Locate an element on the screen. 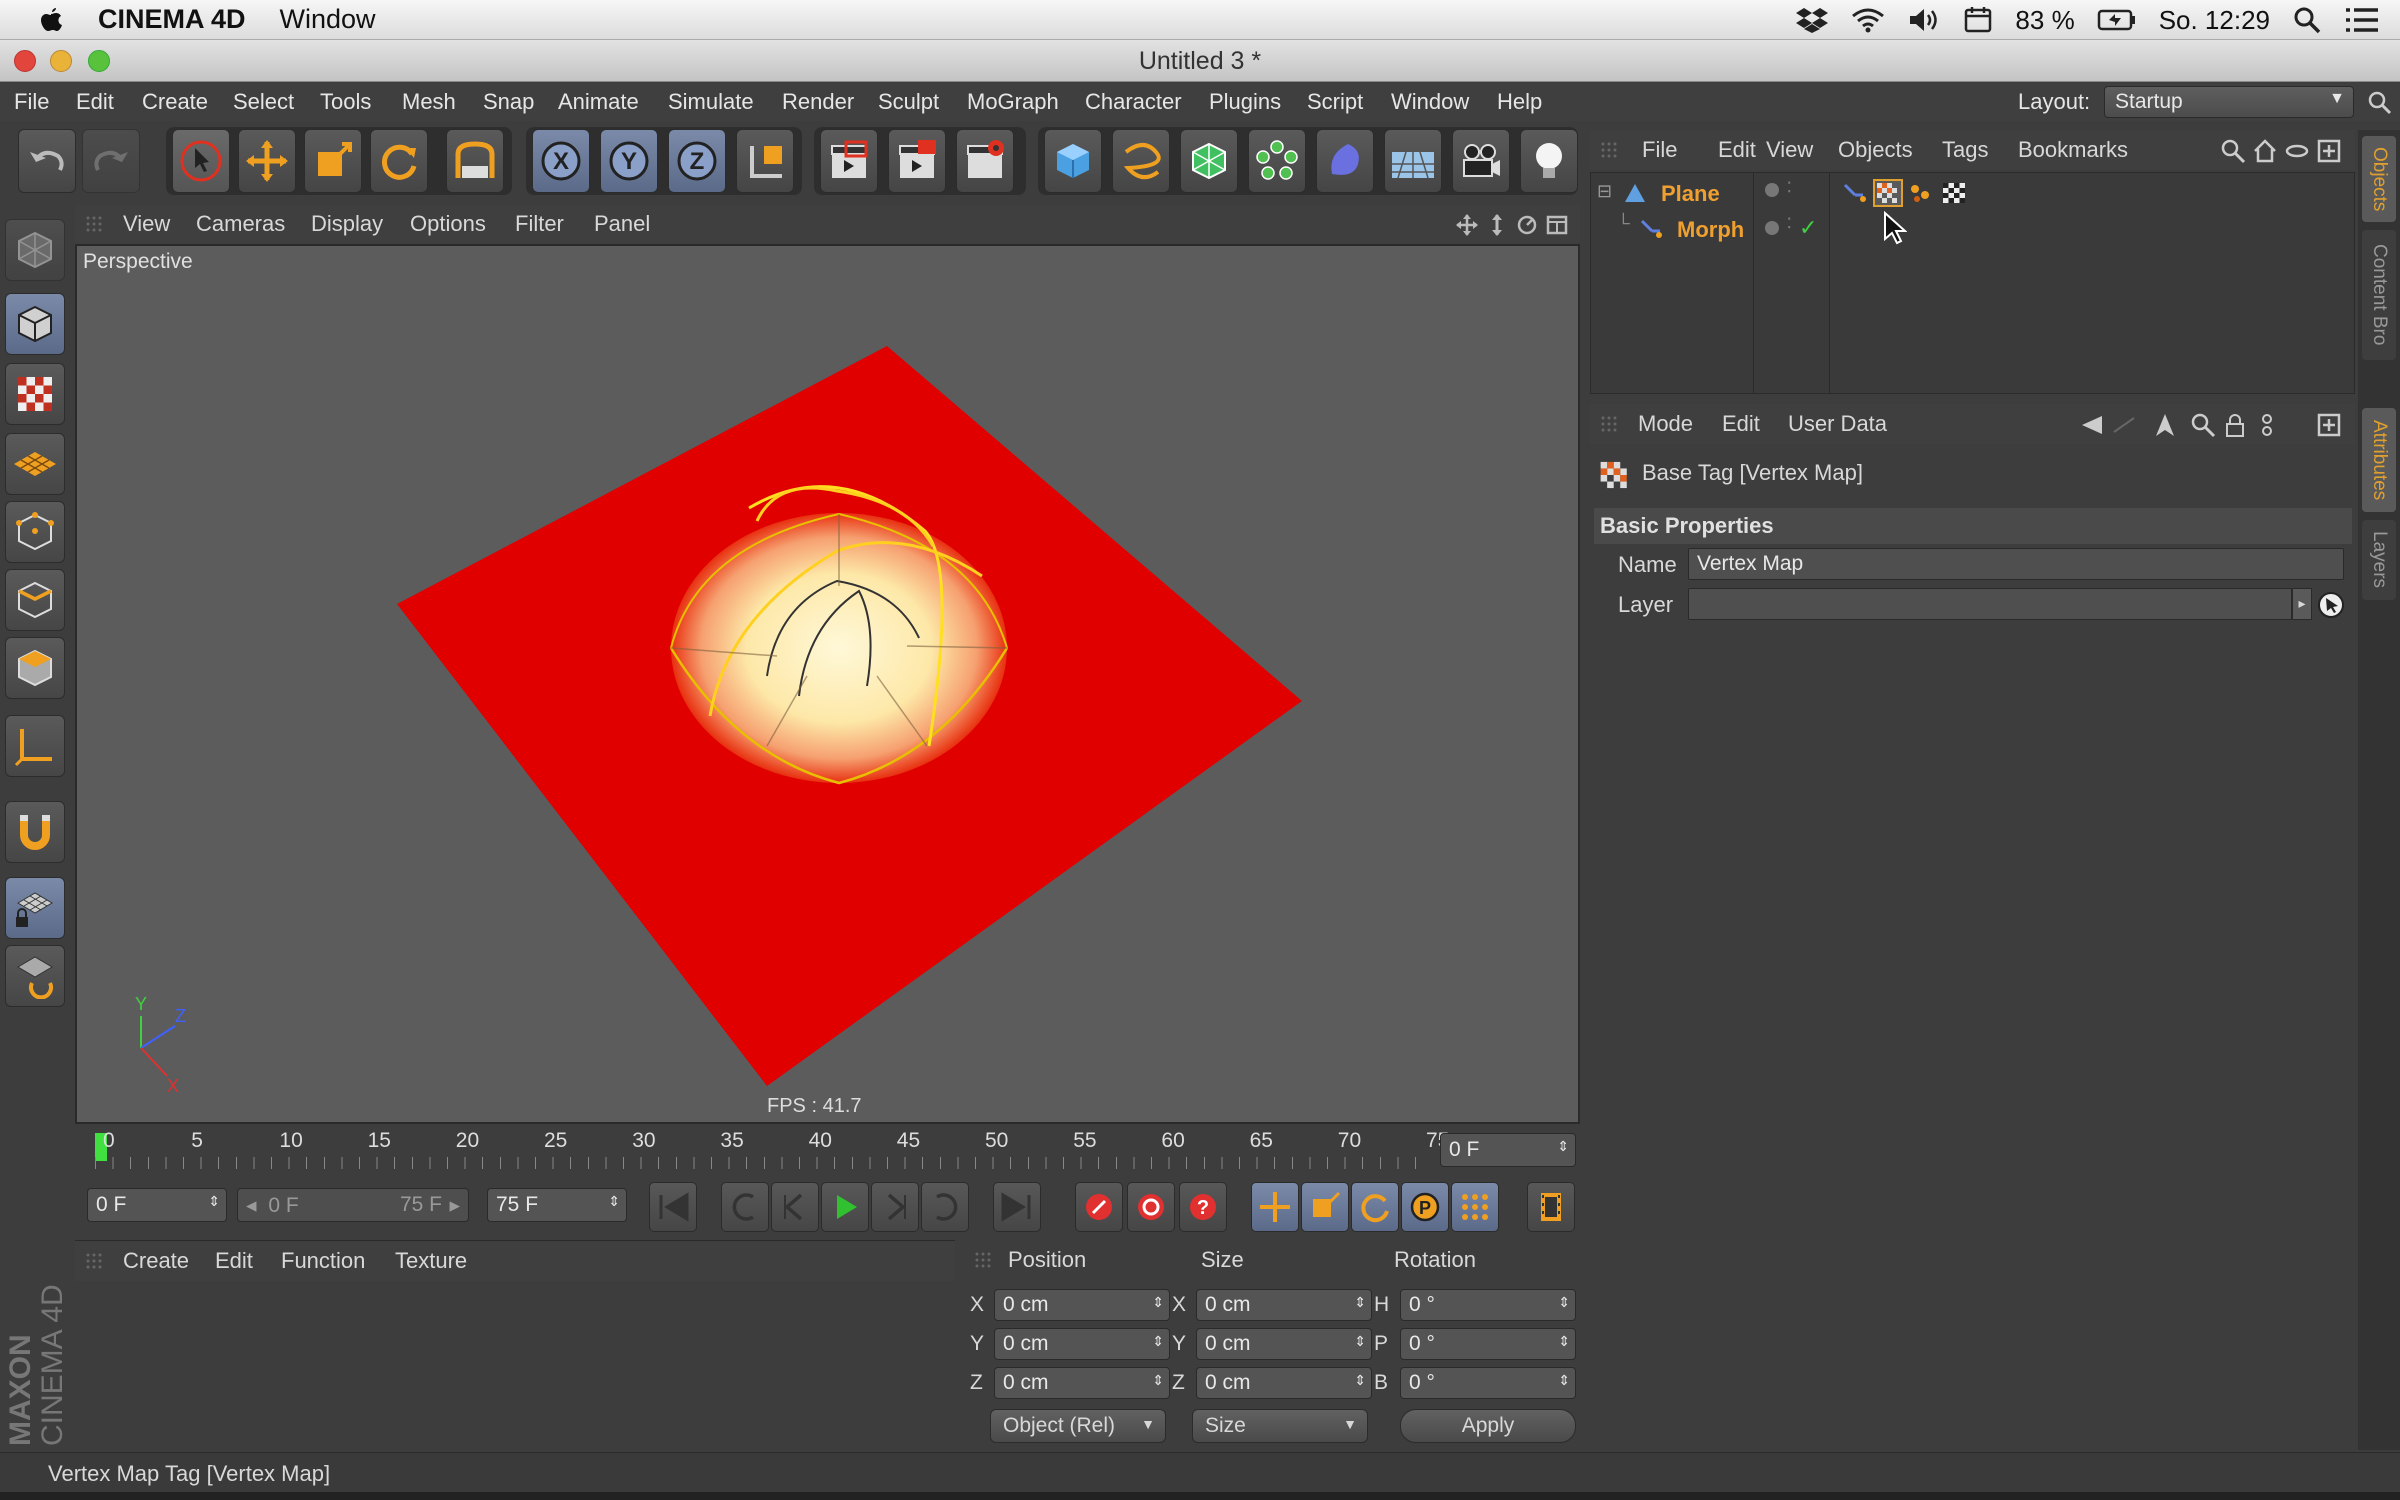 This screenshot has width=2400, height=1500. object-menu-file: File is located at coordinates (1659, 150).